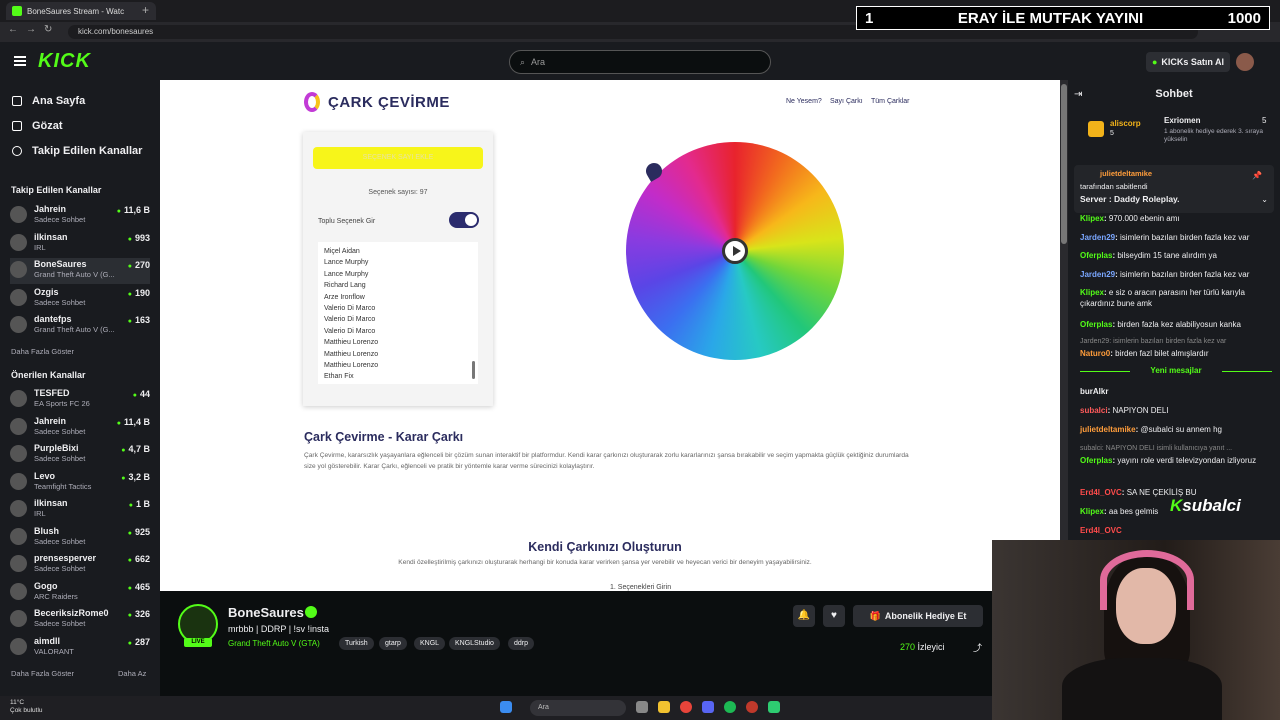 The width and height of the screenshot is (1280, 720). Describe the element at coordinates (1176, 429) in the screenshot. I see `chat-message: julietdeltamike: @subalci su annem hg` at that location.